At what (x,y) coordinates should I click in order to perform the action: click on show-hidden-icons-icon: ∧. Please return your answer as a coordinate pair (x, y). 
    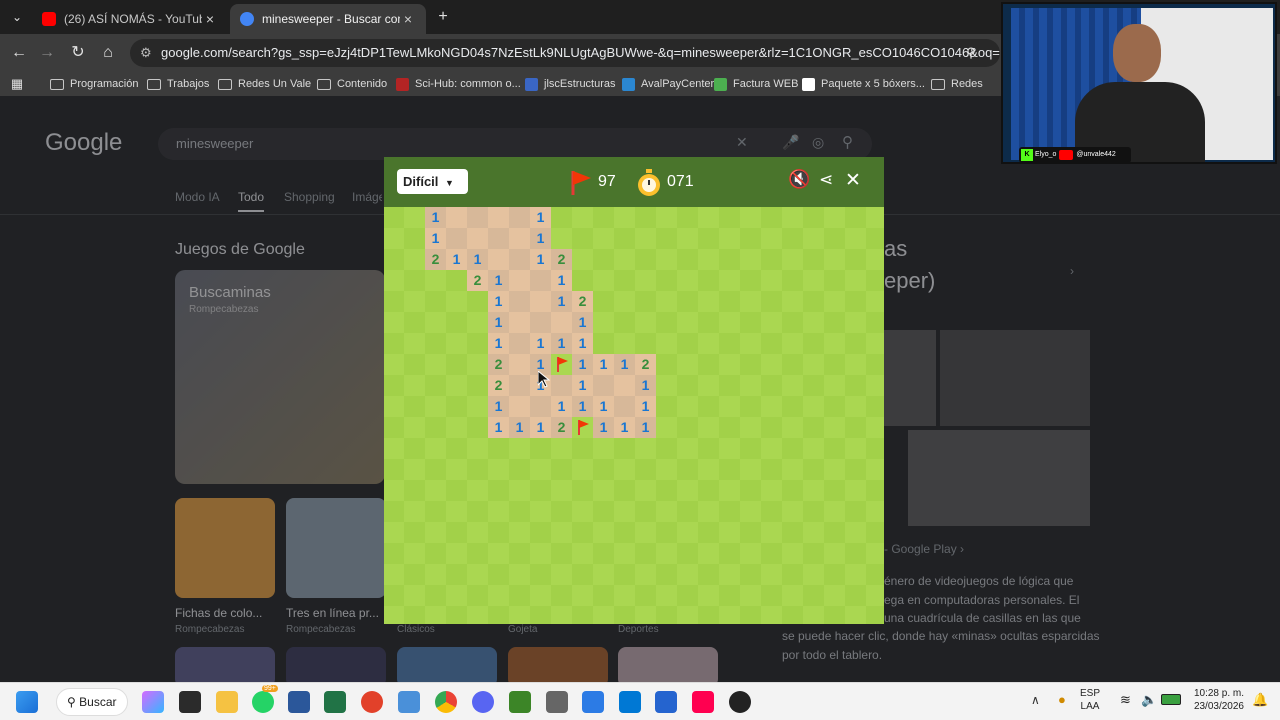
    Looking at the image, I should click on (1035, 700).